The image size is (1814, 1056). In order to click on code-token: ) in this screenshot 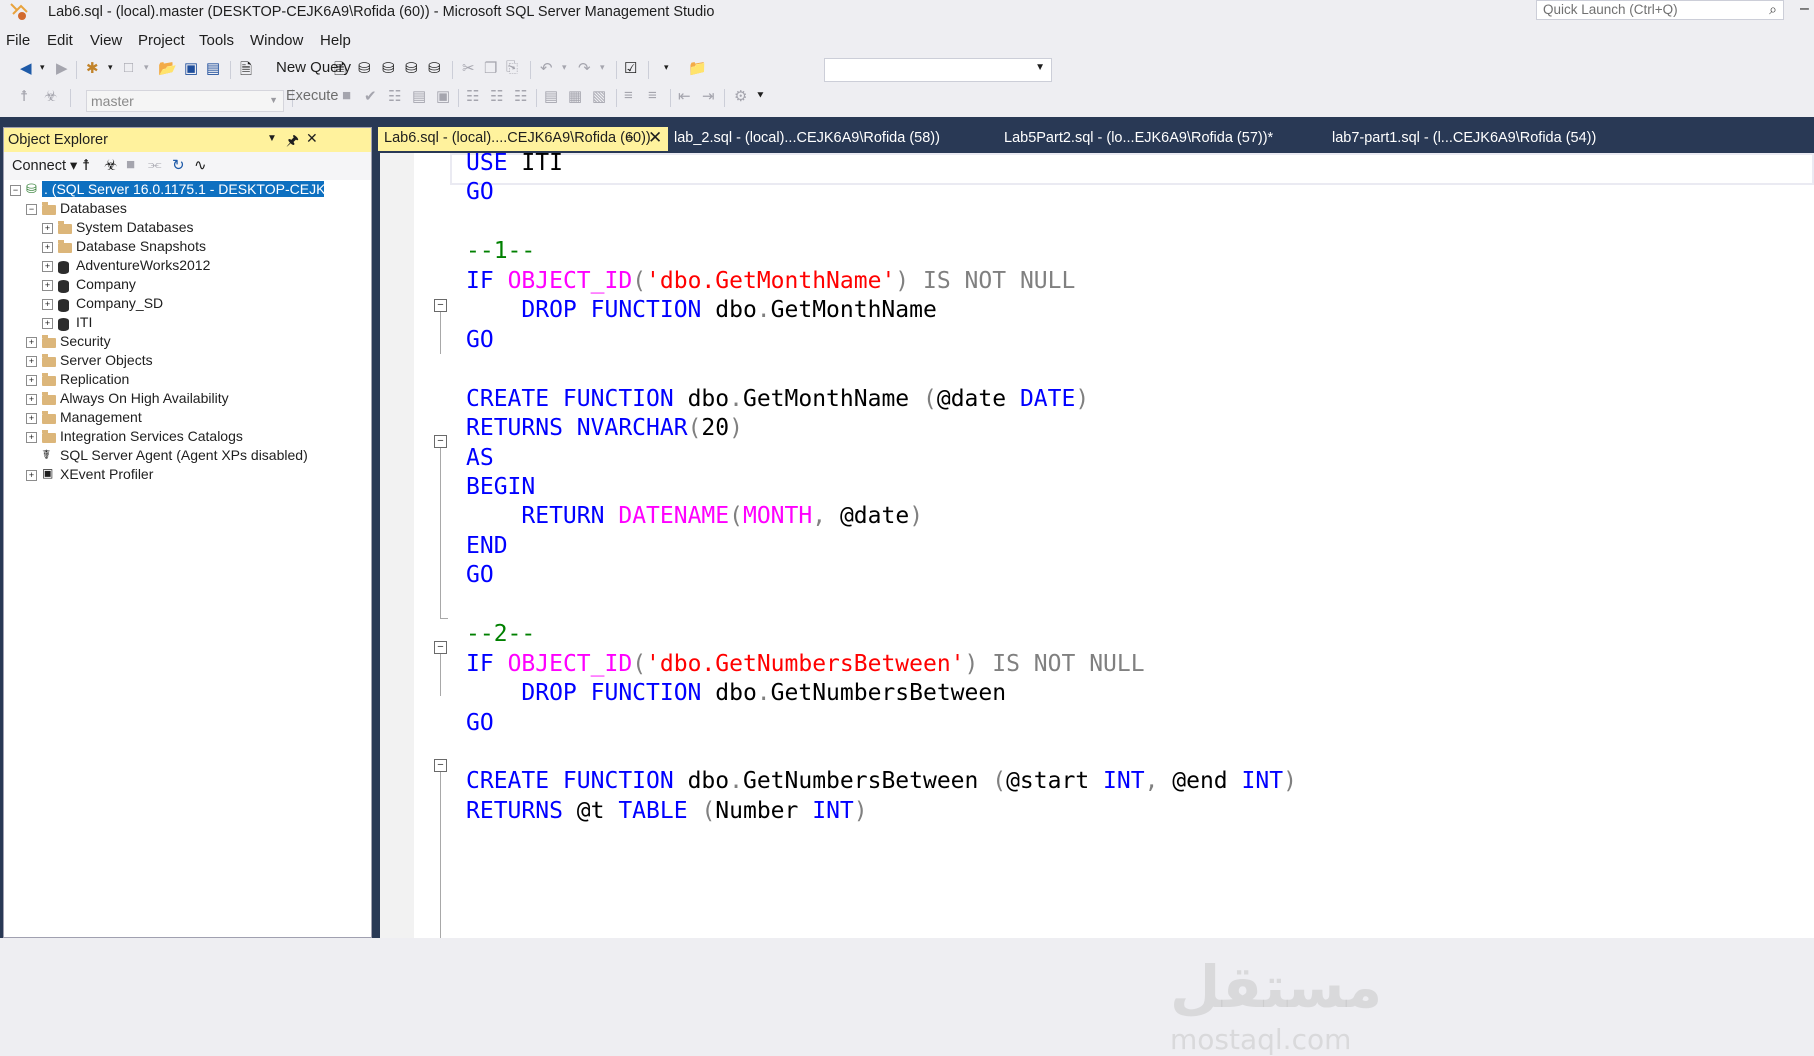, I will do `click(902, 281)`.